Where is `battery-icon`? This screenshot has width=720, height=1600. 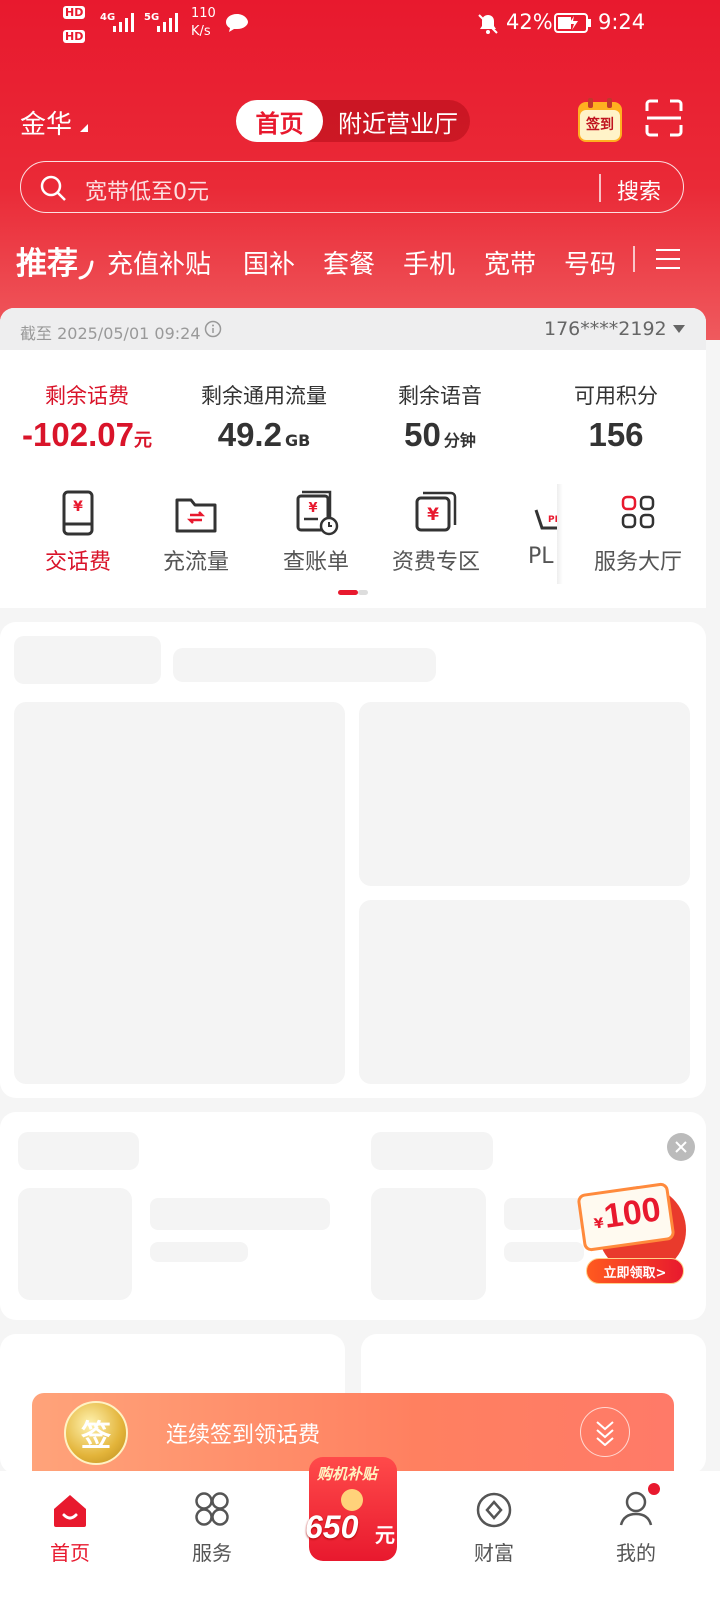
battery-icon is located at coordinates (572, 23).